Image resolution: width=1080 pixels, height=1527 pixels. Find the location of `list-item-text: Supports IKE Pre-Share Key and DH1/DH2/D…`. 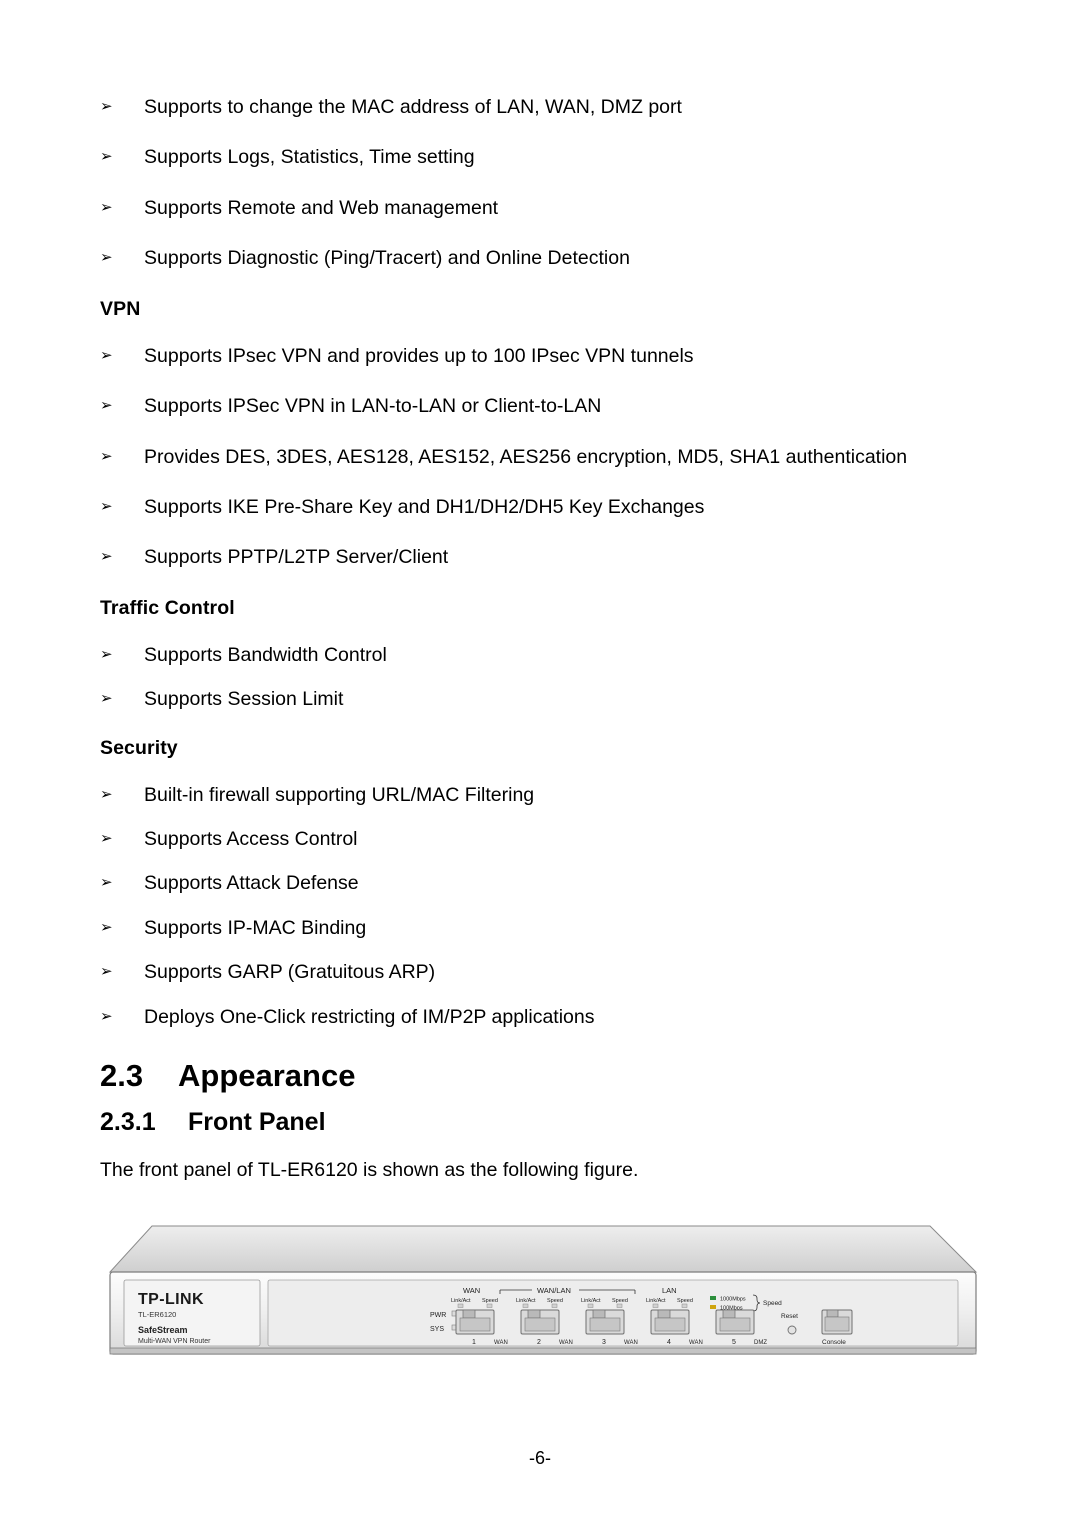

list-item-text: Supports IKE Pre-Share Key and DH1/DH2/D… is located at coordinates (424, 506).